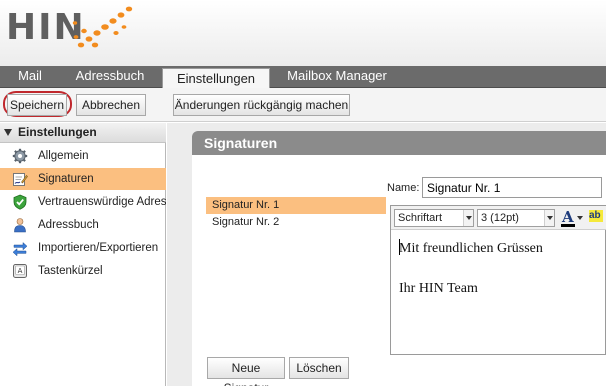  Describe the element at coordinates (399, 143) in the screenshot. I see `panel-title: Signaturen` at that location.